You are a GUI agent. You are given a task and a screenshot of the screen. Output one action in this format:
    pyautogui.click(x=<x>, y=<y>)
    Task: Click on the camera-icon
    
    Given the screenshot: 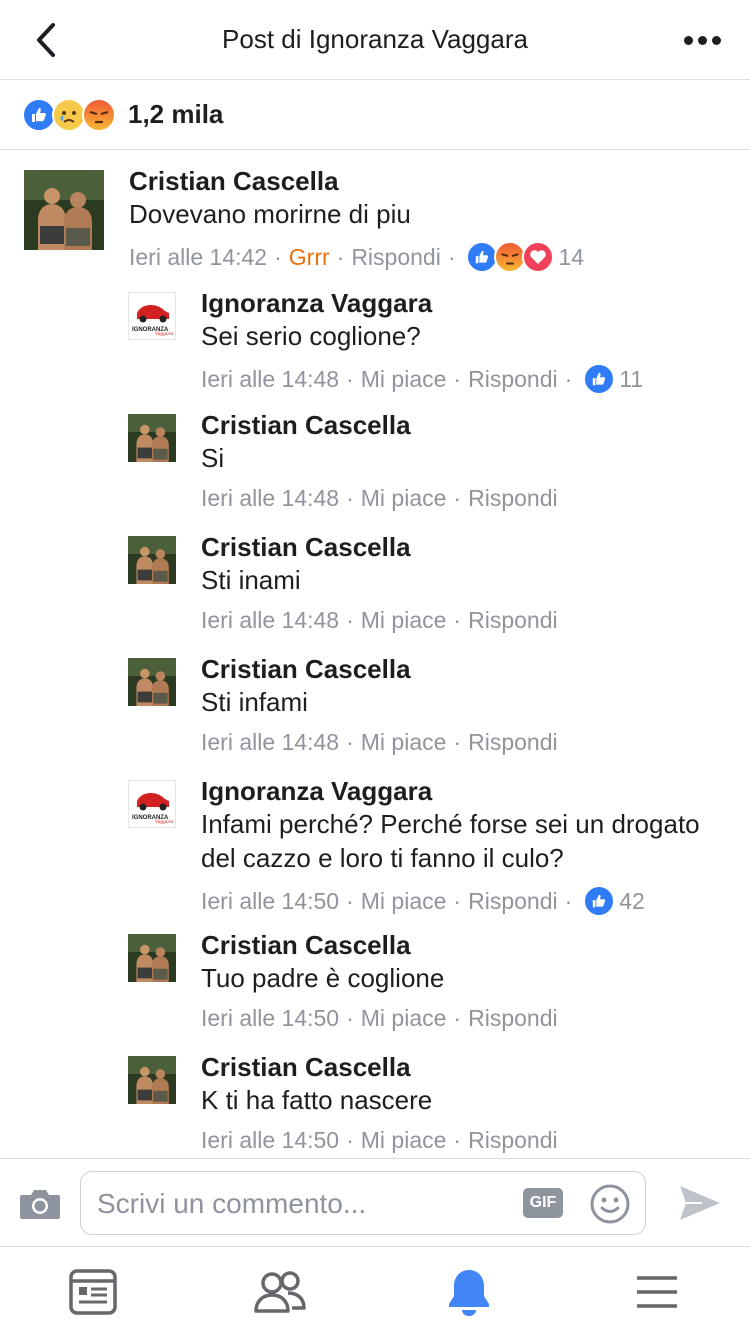 What is the action you would take?
    pyautogui.click(x=40, y=1203)
    